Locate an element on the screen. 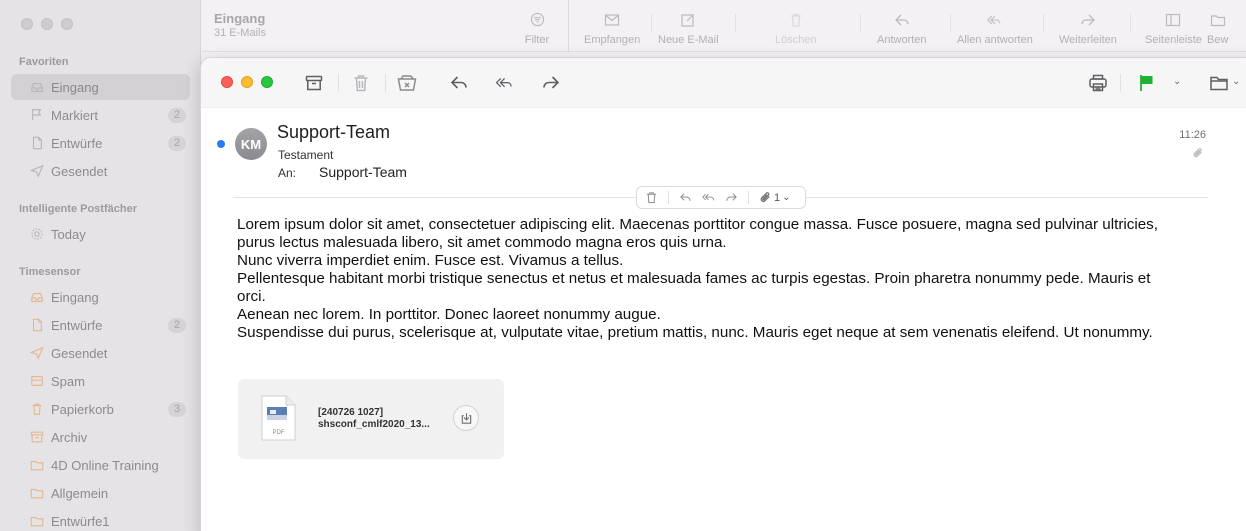 The image size is (1246, 531). sidebar-item-timesensor-sent: Gesendet is located at coordinates (100, 353).